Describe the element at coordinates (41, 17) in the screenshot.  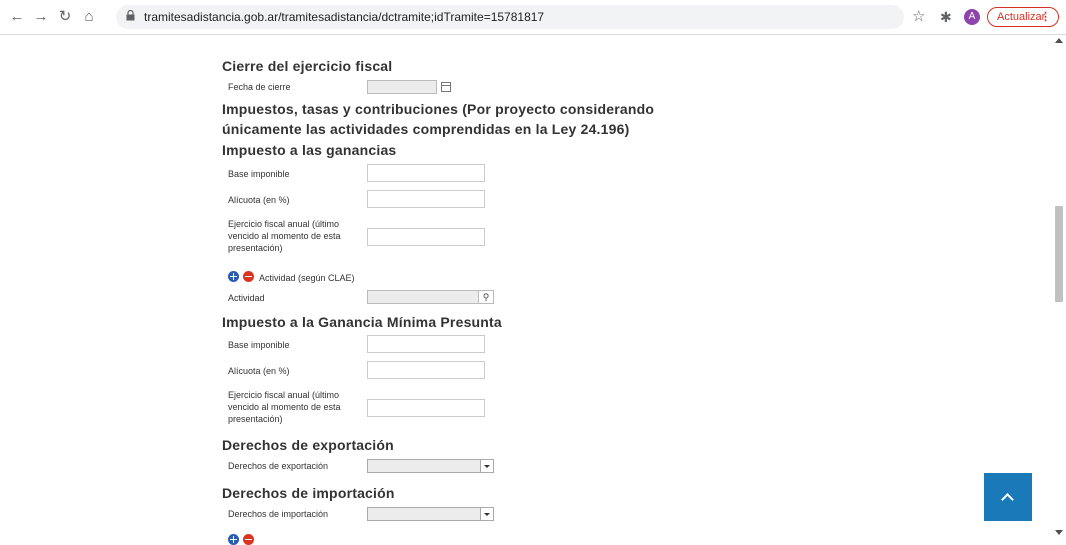
I see `forward-arrow-icon: →` at that location.